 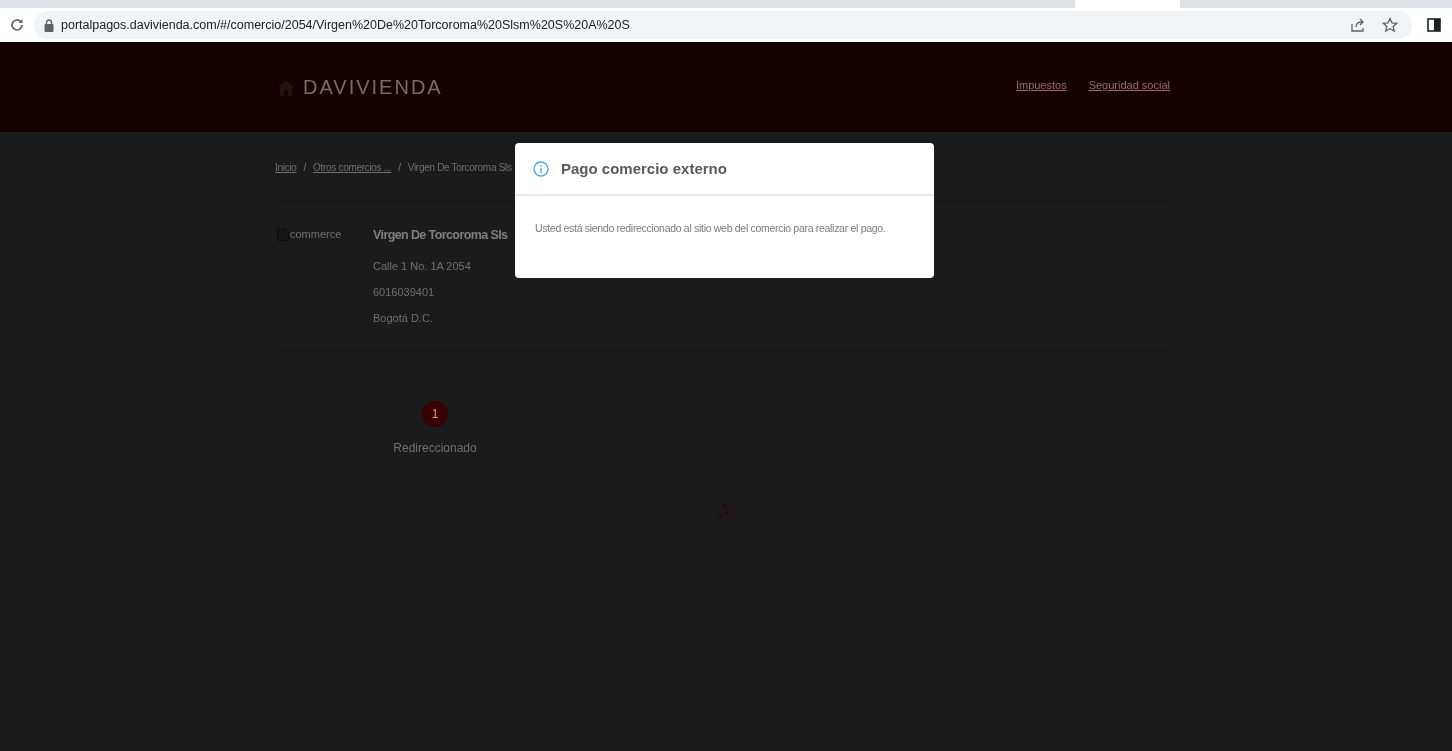 I want to click on url-text: portalpagos.davivienda.com/#/comercio/2054/Virgen%20De%20Torcoroma%20Slsm%20S%20A%20S, so click(x=345, y=25).